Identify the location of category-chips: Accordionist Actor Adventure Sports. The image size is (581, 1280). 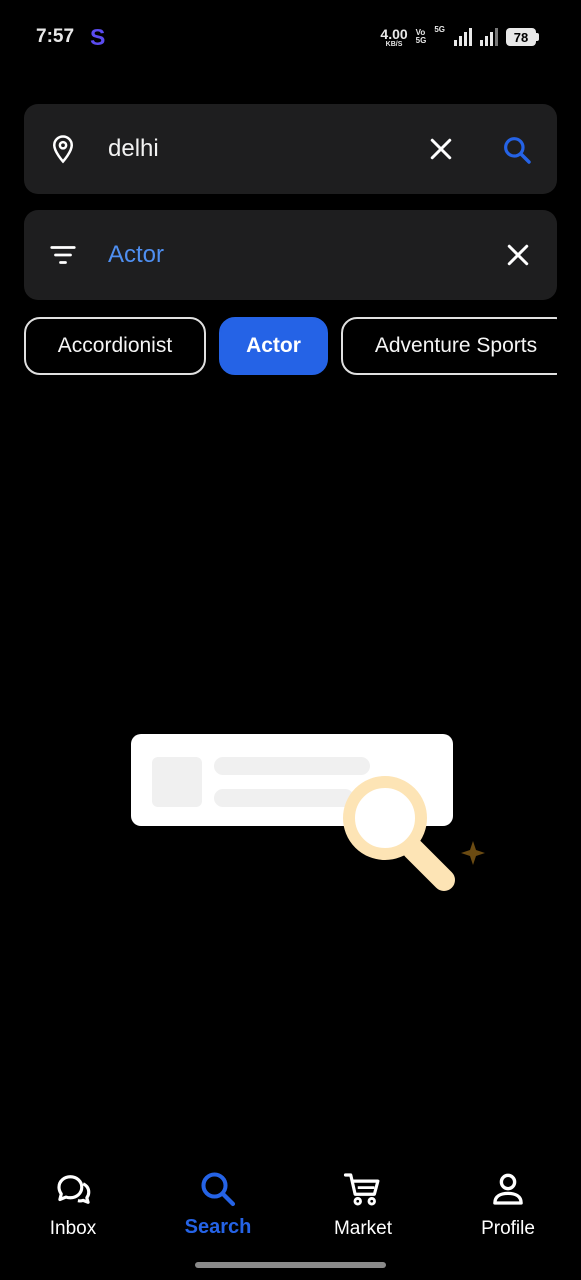
(290, 348).